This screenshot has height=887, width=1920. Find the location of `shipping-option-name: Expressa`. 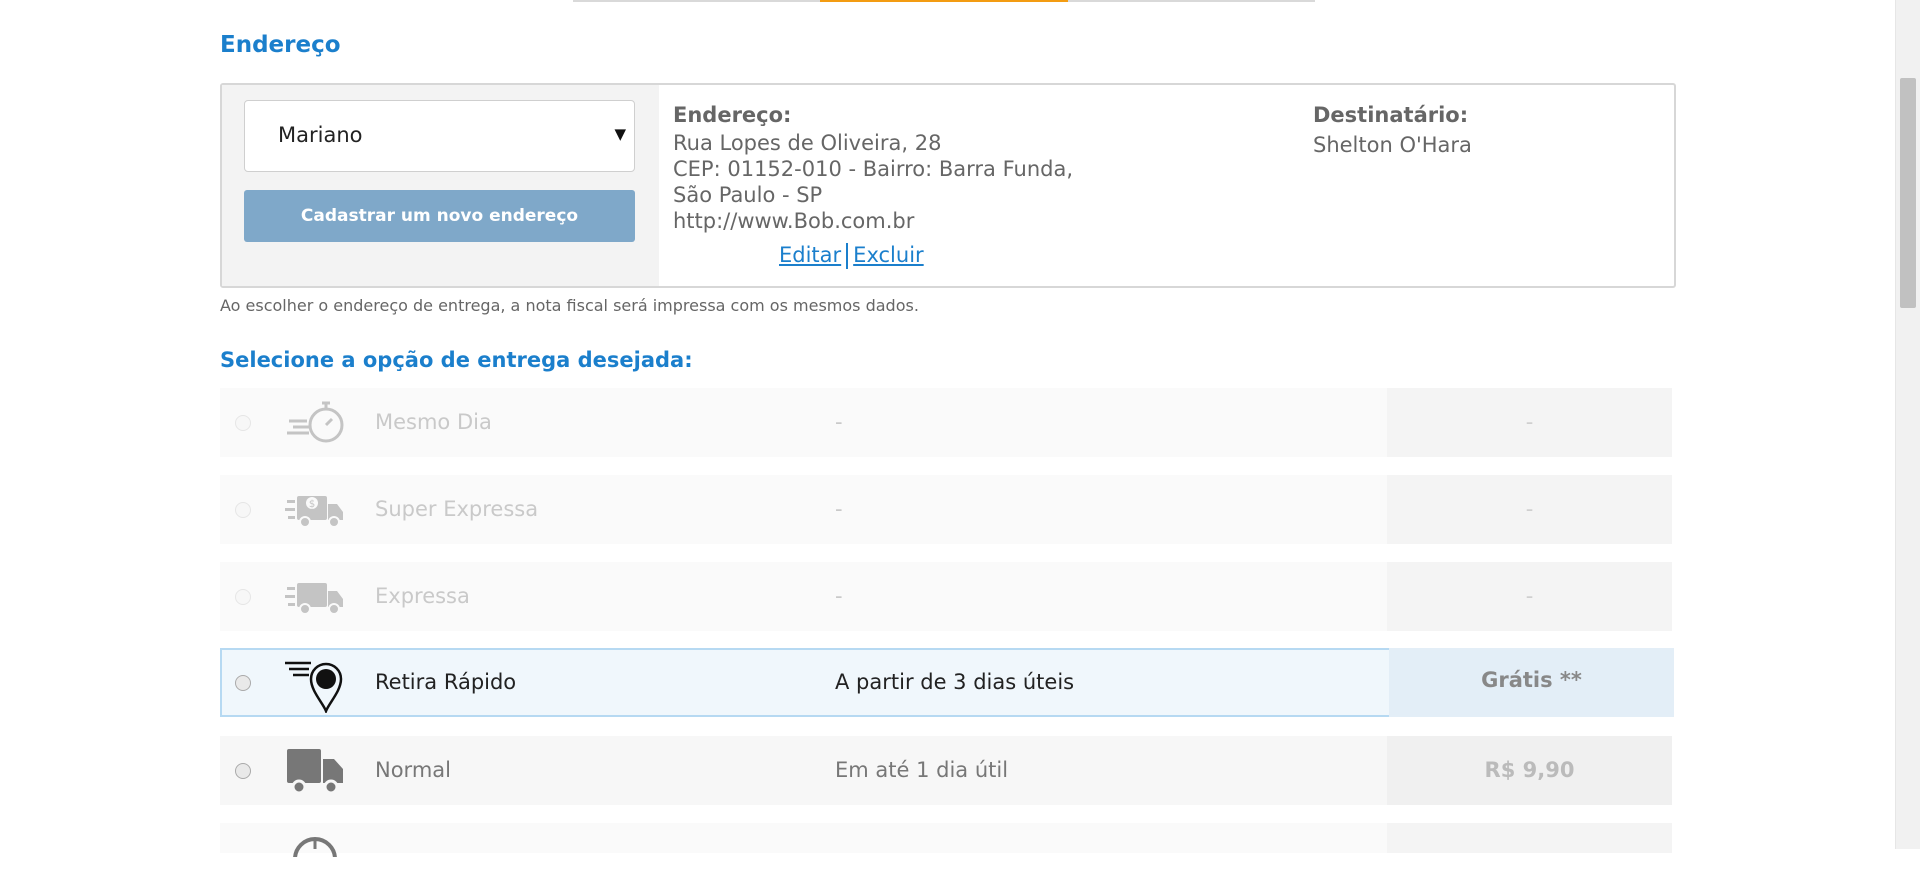

shipping-option-name: Expressa is located at coordinates (422, 596).